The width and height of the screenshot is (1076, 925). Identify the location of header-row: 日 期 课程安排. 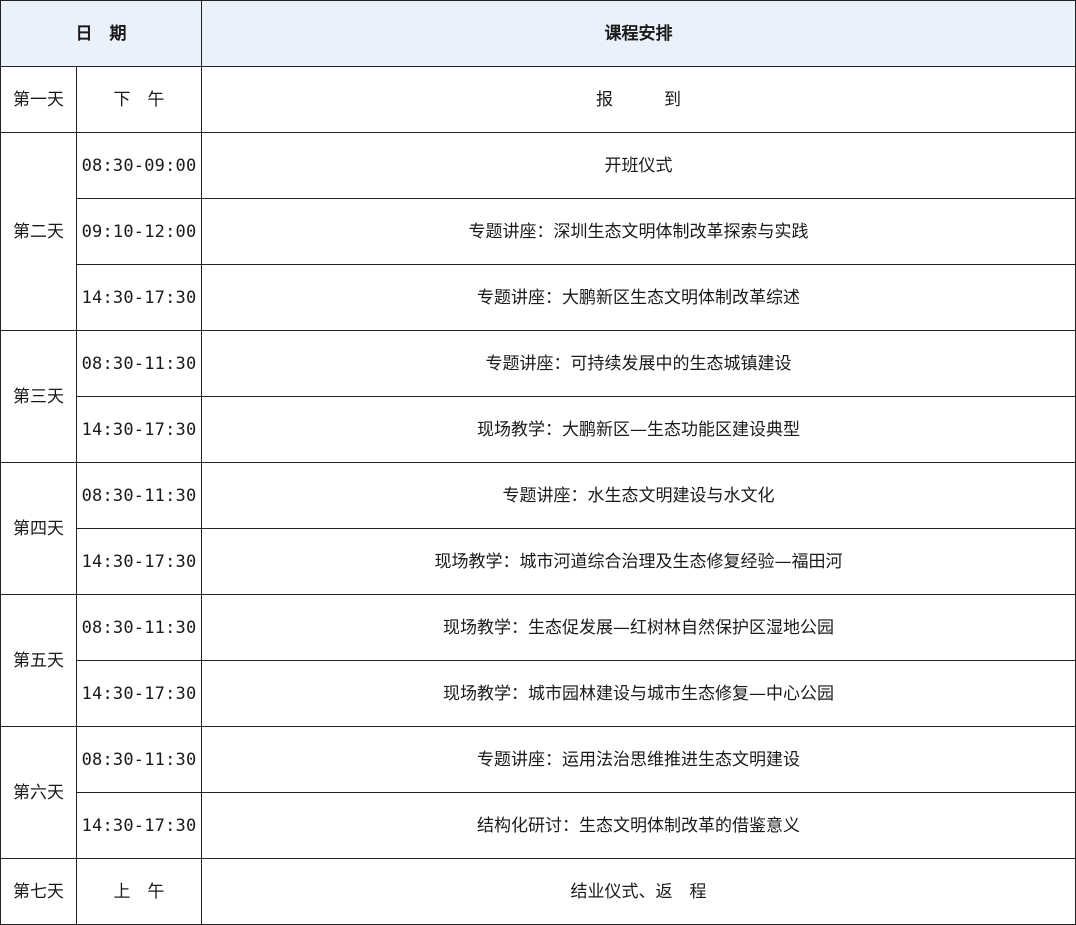
(538, 33).